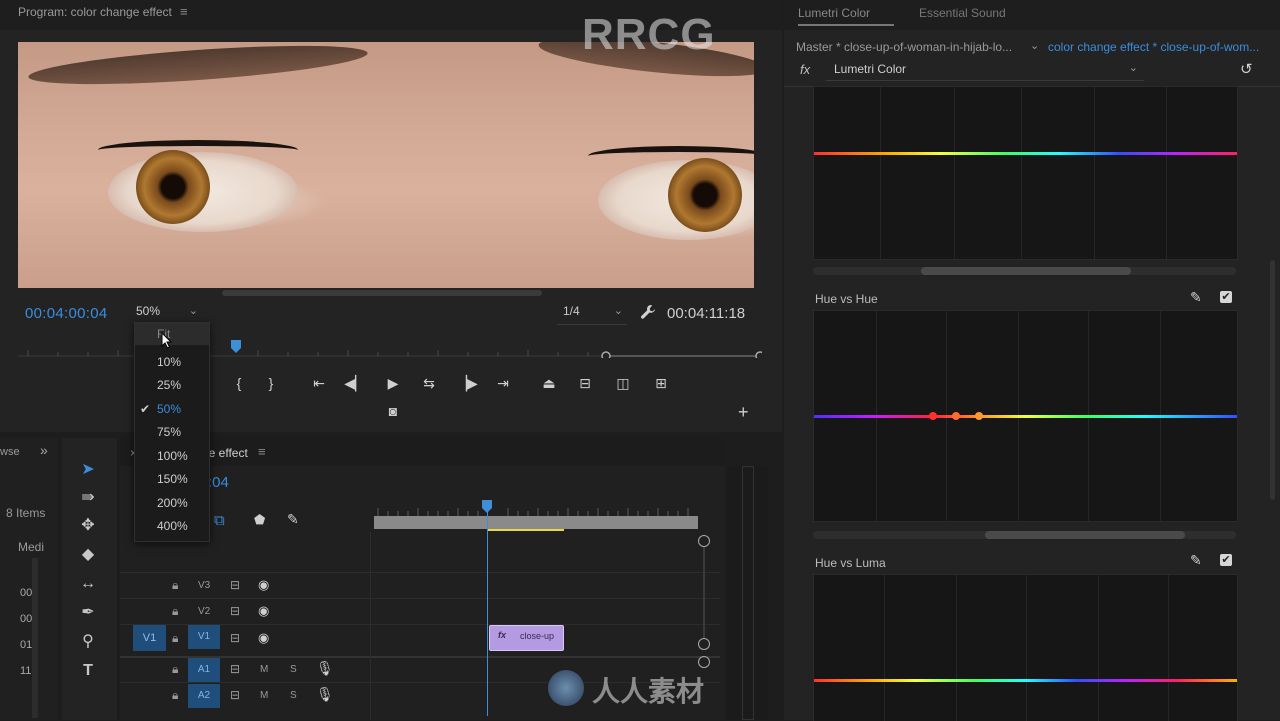  Describe the element at coordinates (1034, 45) in the screenshot. I see `chevron-down-icon: ⌄` at that location.